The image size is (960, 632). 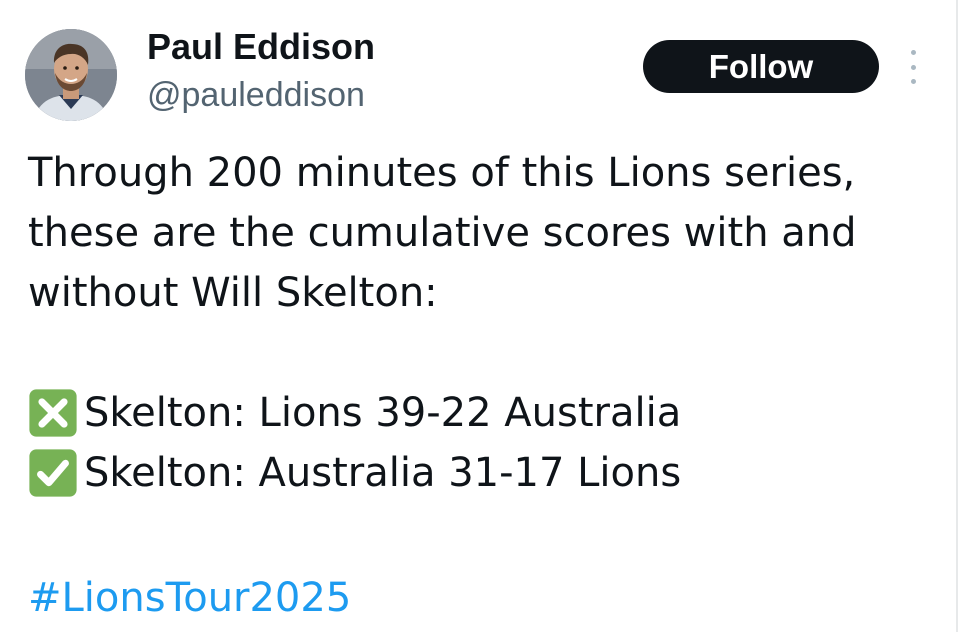 What do you see at coordinates (53, 413) in the screenshot?
I see `cross-mark-icon` at bounding box center [53, 413].